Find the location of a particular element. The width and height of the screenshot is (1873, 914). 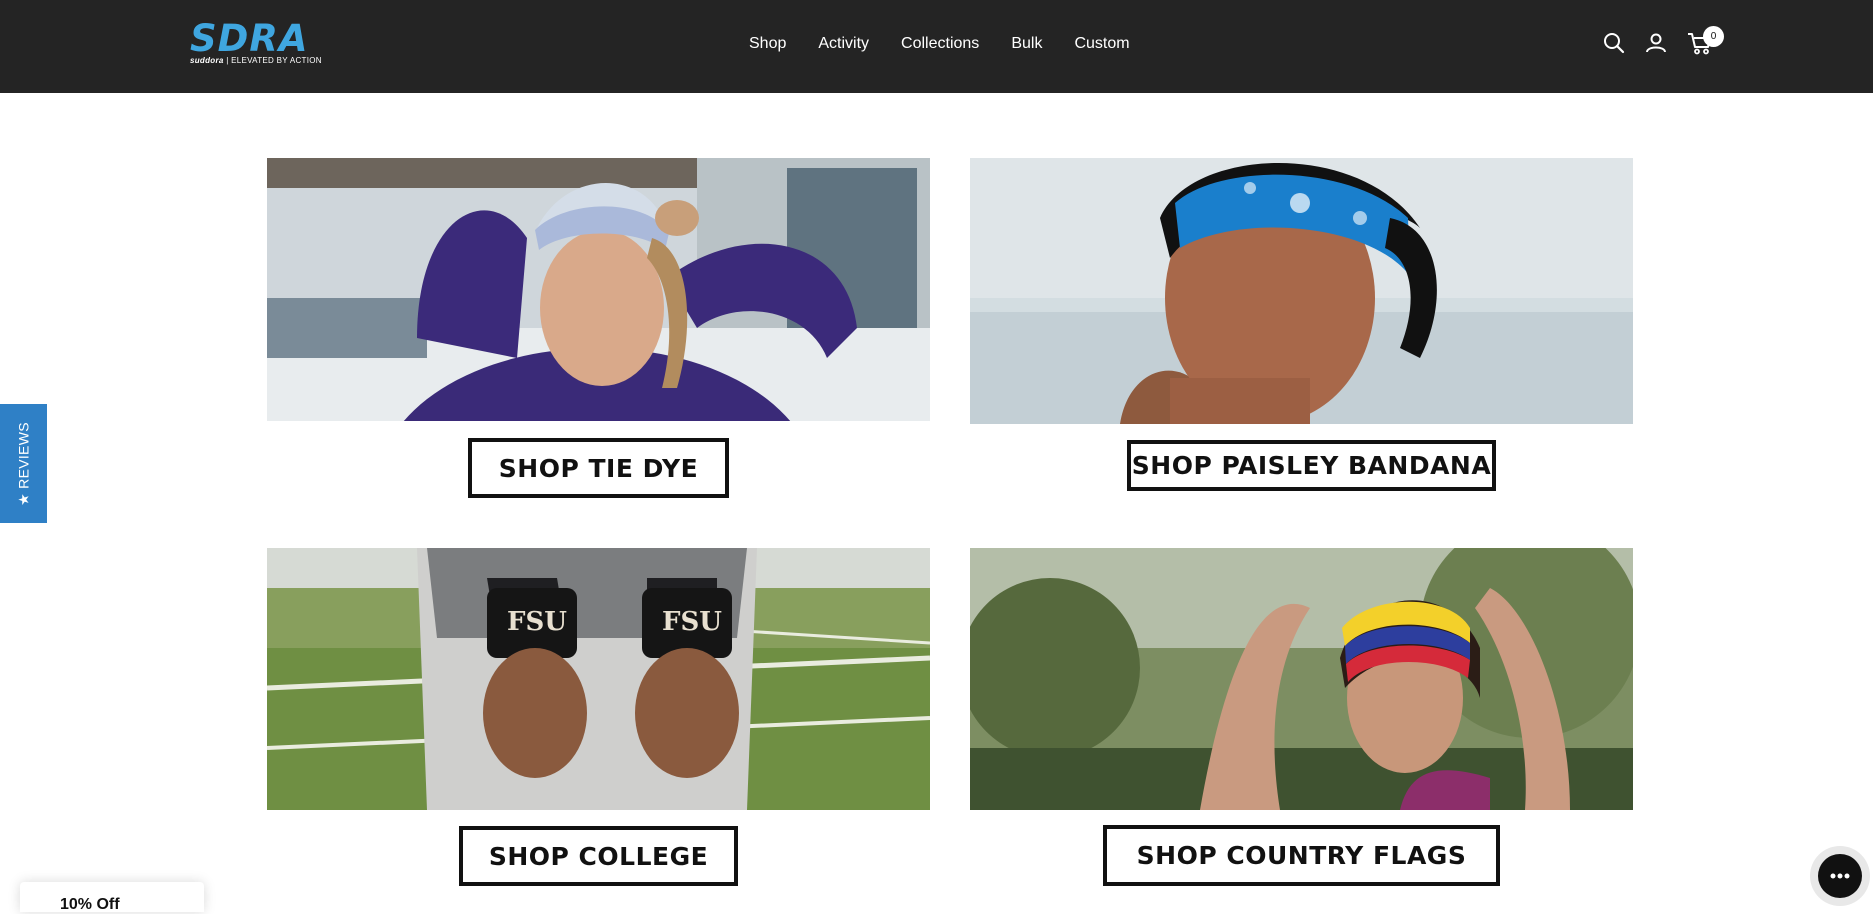

discount-popup: 10% Off is located at coordinates (112, 897).